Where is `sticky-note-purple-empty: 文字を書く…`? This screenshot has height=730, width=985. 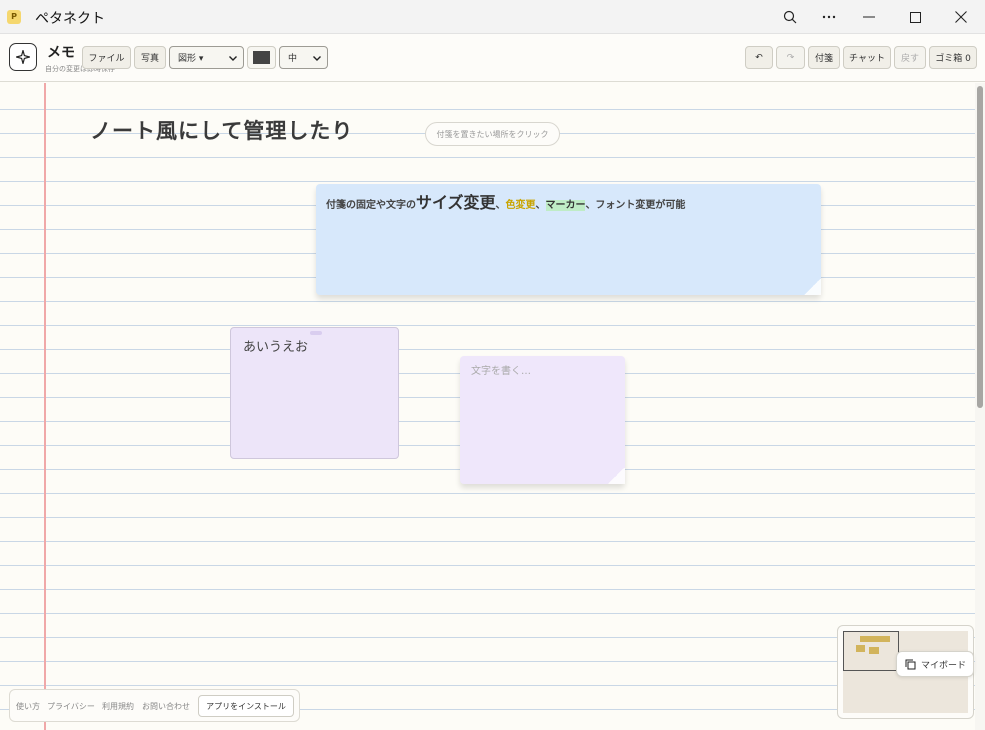
sticky-note-purple-empty: 文字を書く… is located at coordinates (542, 420).